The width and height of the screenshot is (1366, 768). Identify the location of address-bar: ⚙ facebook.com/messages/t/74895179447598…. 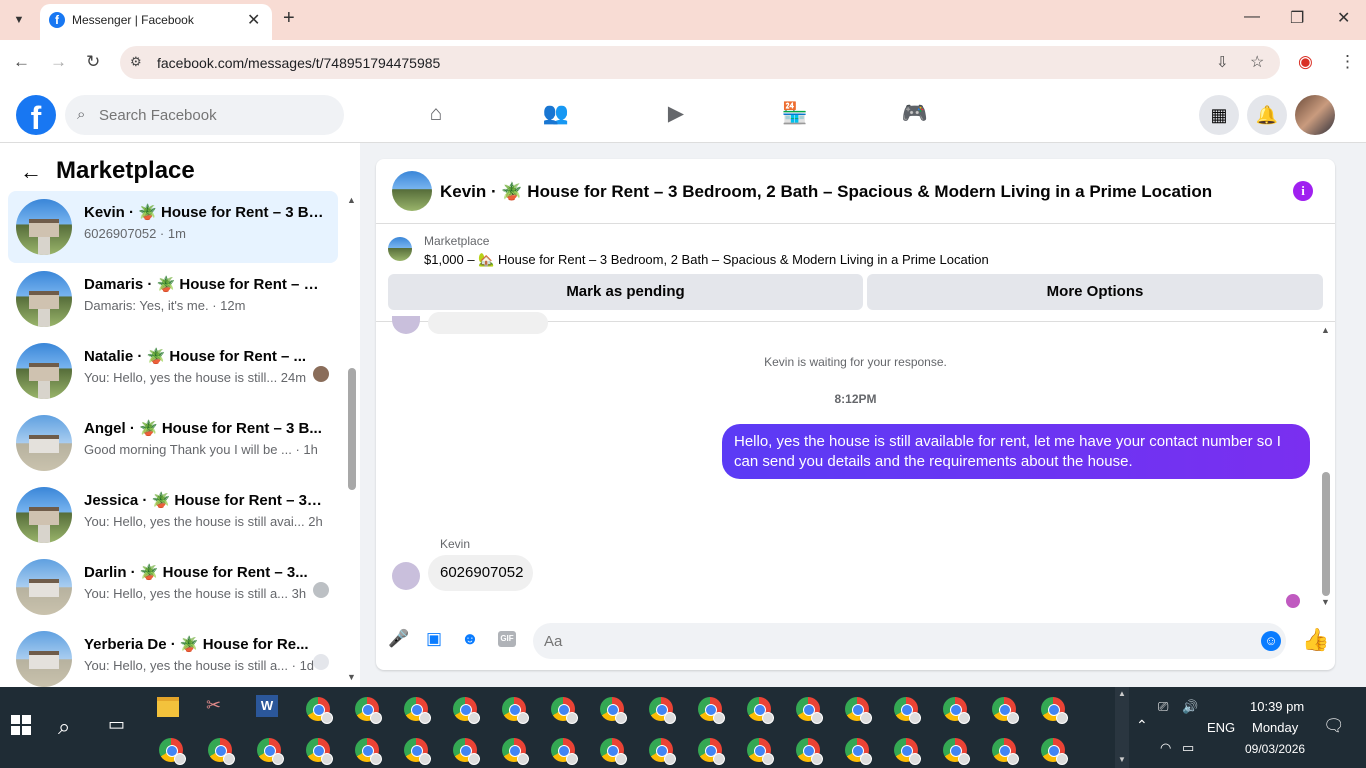
(700, 62).